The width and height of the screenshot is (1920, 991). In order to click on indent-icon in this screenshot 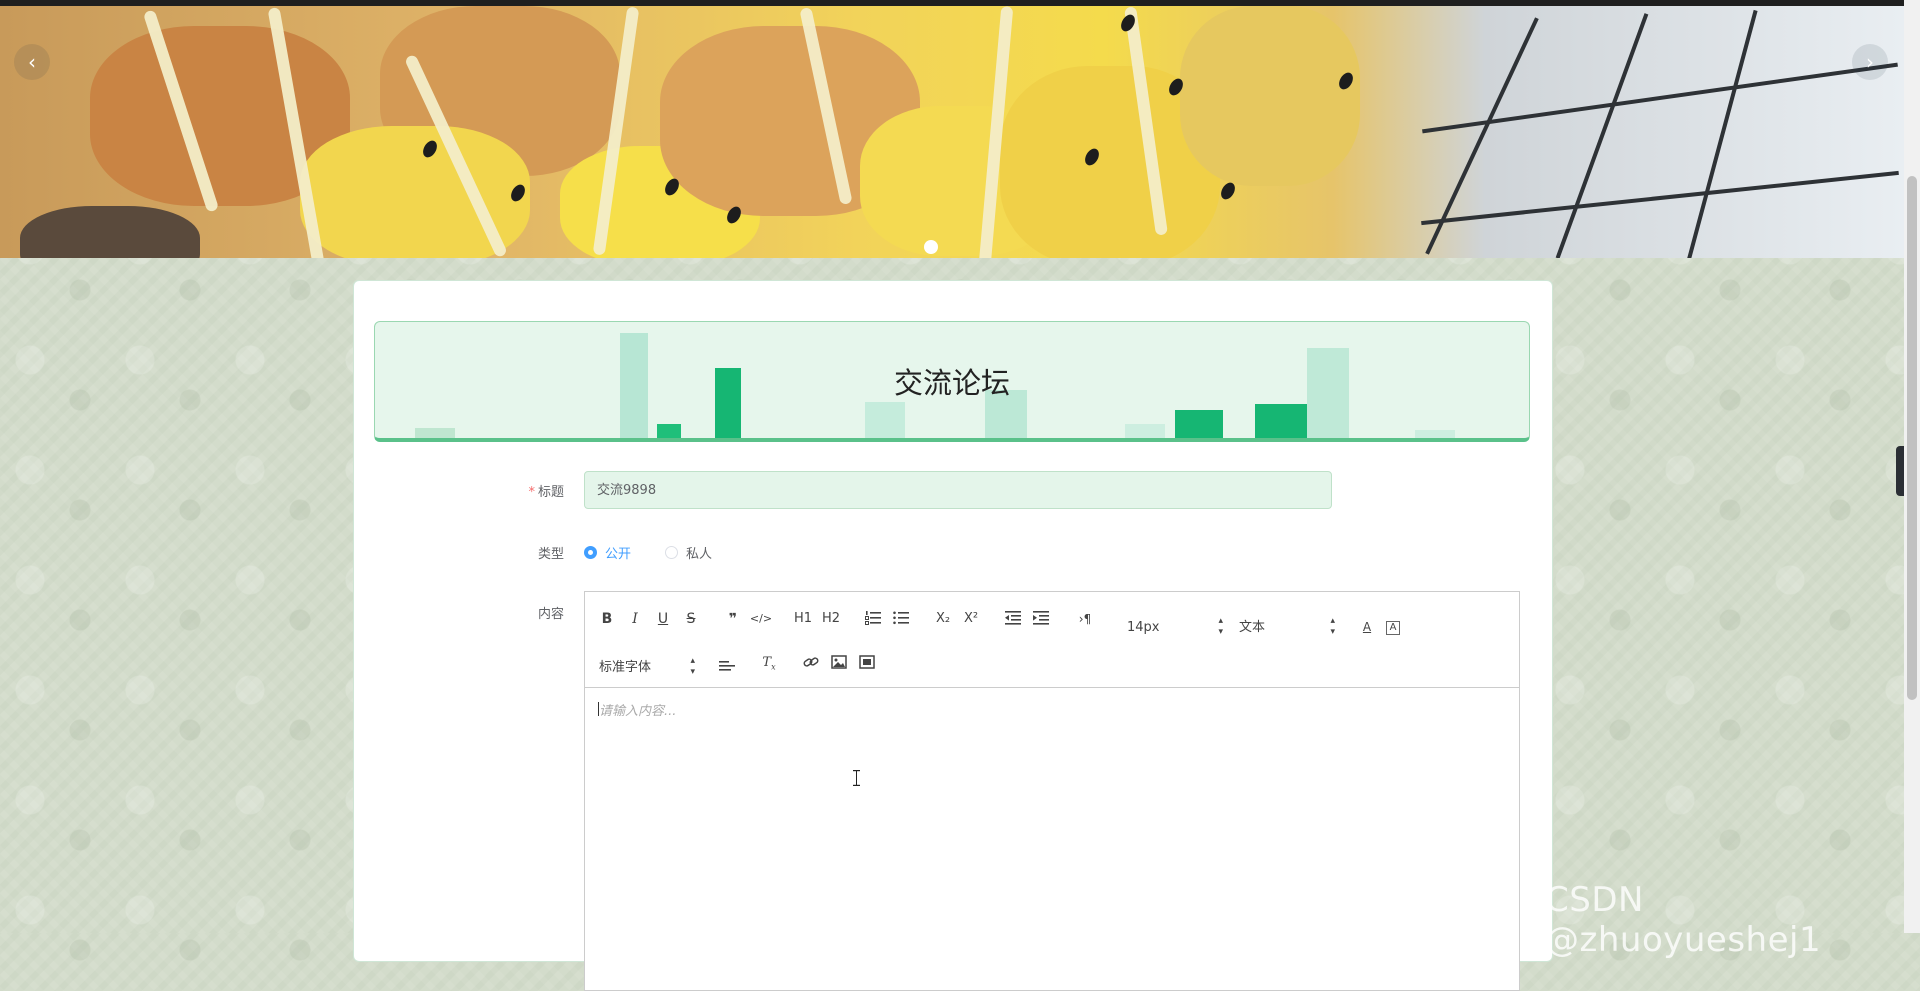, I will do `click(1041, 618)`.